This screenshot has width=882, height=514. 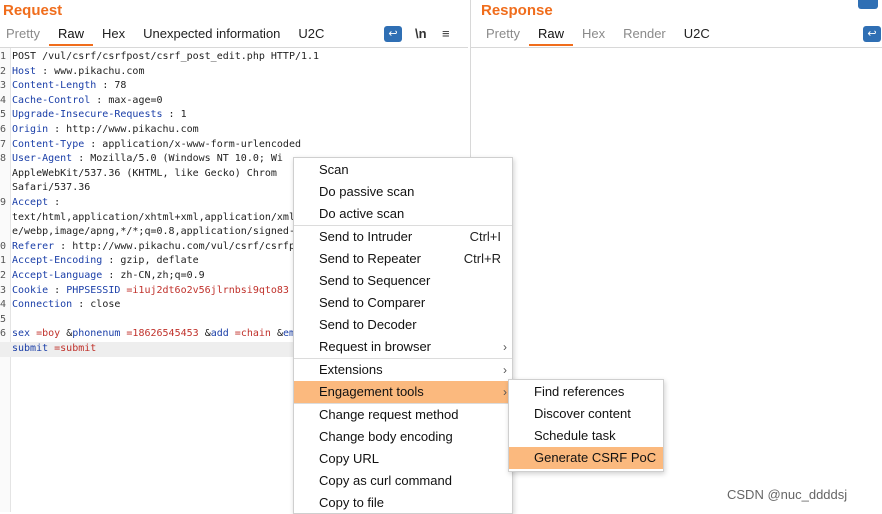 What do you see at coordinates (403, 259) in the screenshot?
I see `menu-item-send-to-repeater: Send to Repeater Ctrl+R` at bounding box center [403, 259].